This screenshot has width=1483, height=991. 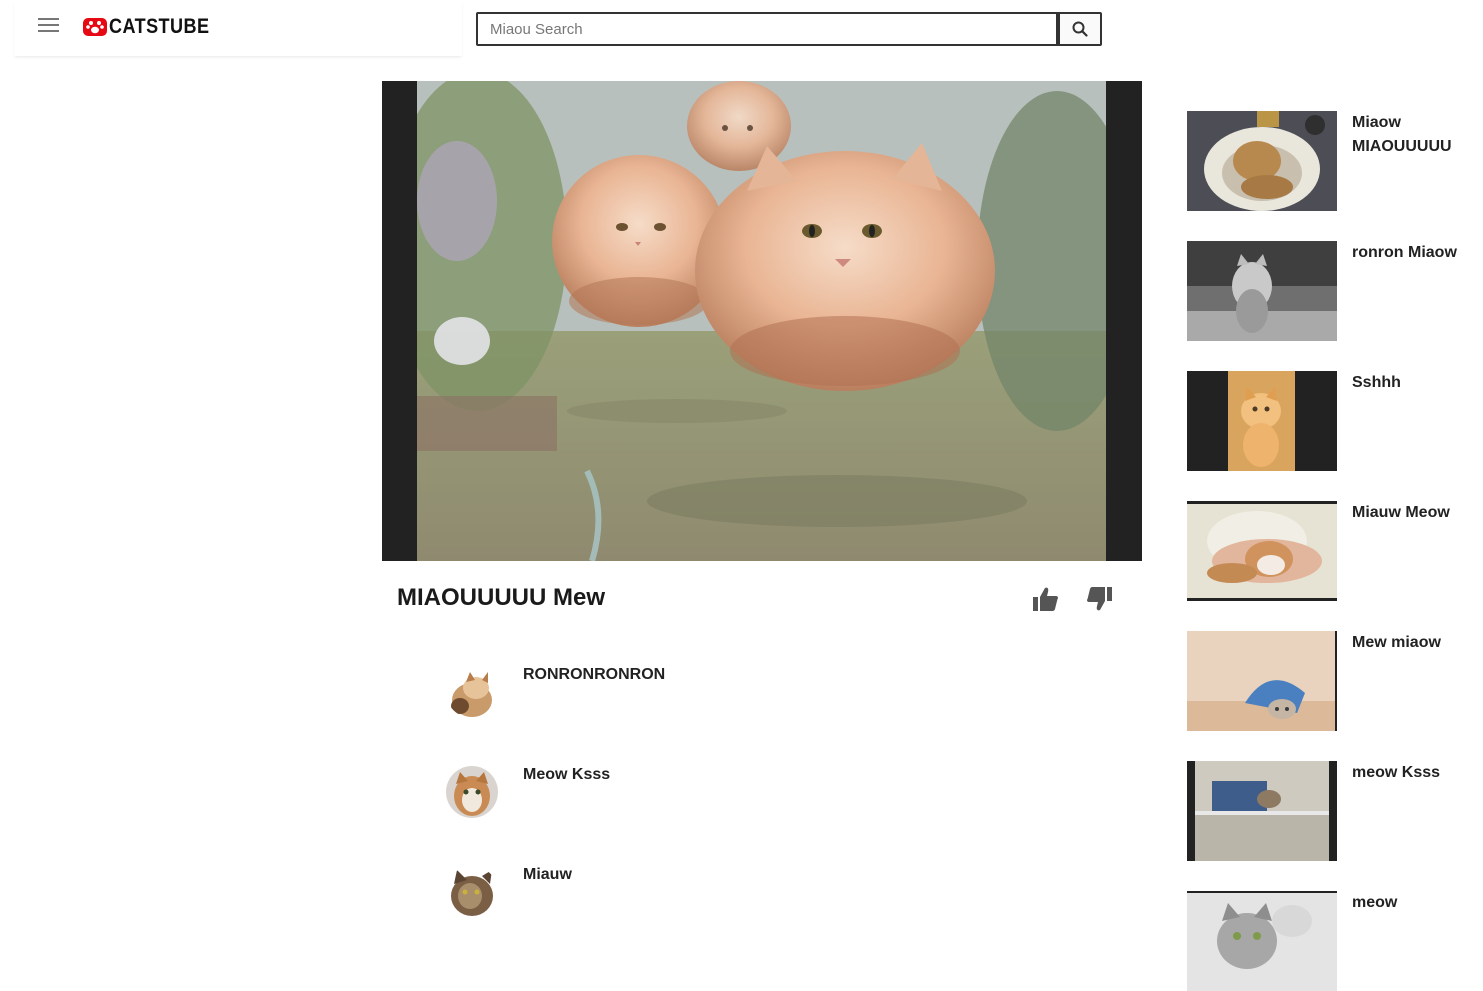 I want to click on comment-item: RONRONRONRON, so click(x=656, y=696).